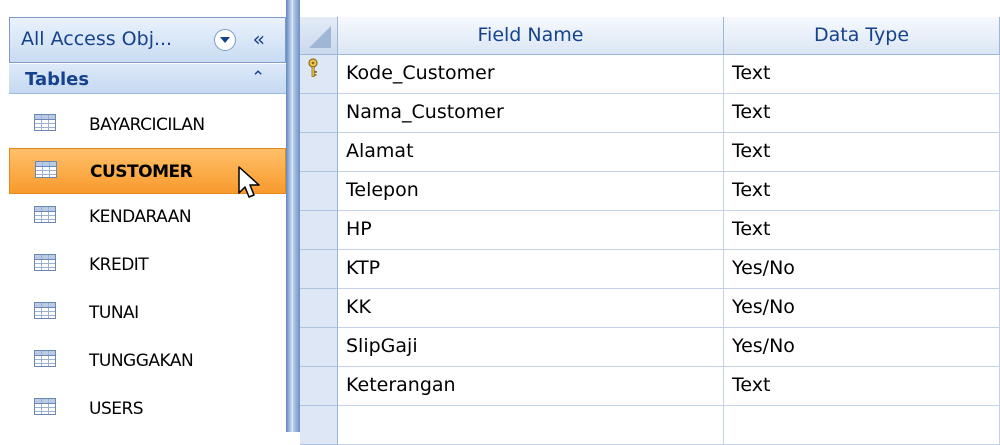  I want to click on field-name-cell: Nama_Customer, so click(531, 113).